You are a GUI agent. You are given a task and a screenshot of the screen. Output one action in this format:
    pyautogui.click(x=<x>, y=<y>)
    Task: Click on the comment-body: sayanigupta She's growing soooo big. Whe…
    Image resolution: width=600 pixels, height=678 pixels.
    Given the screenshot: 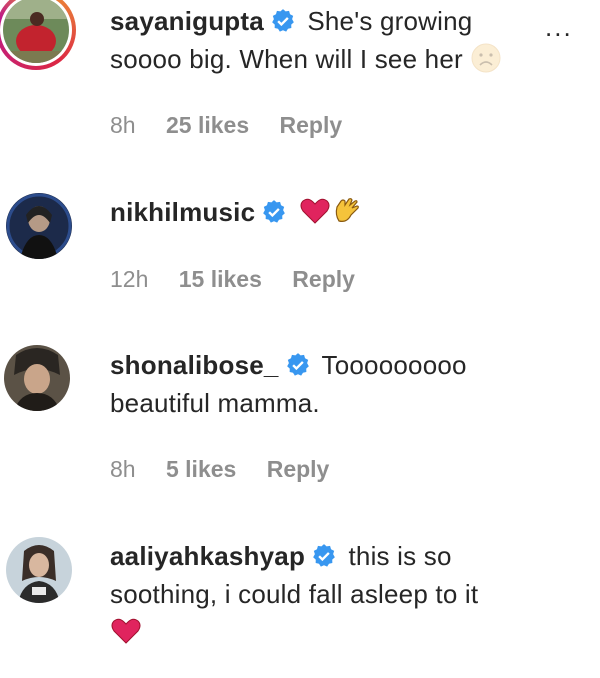 What is the action you would take?
    pyautogui.click(x=330, y=40)
    